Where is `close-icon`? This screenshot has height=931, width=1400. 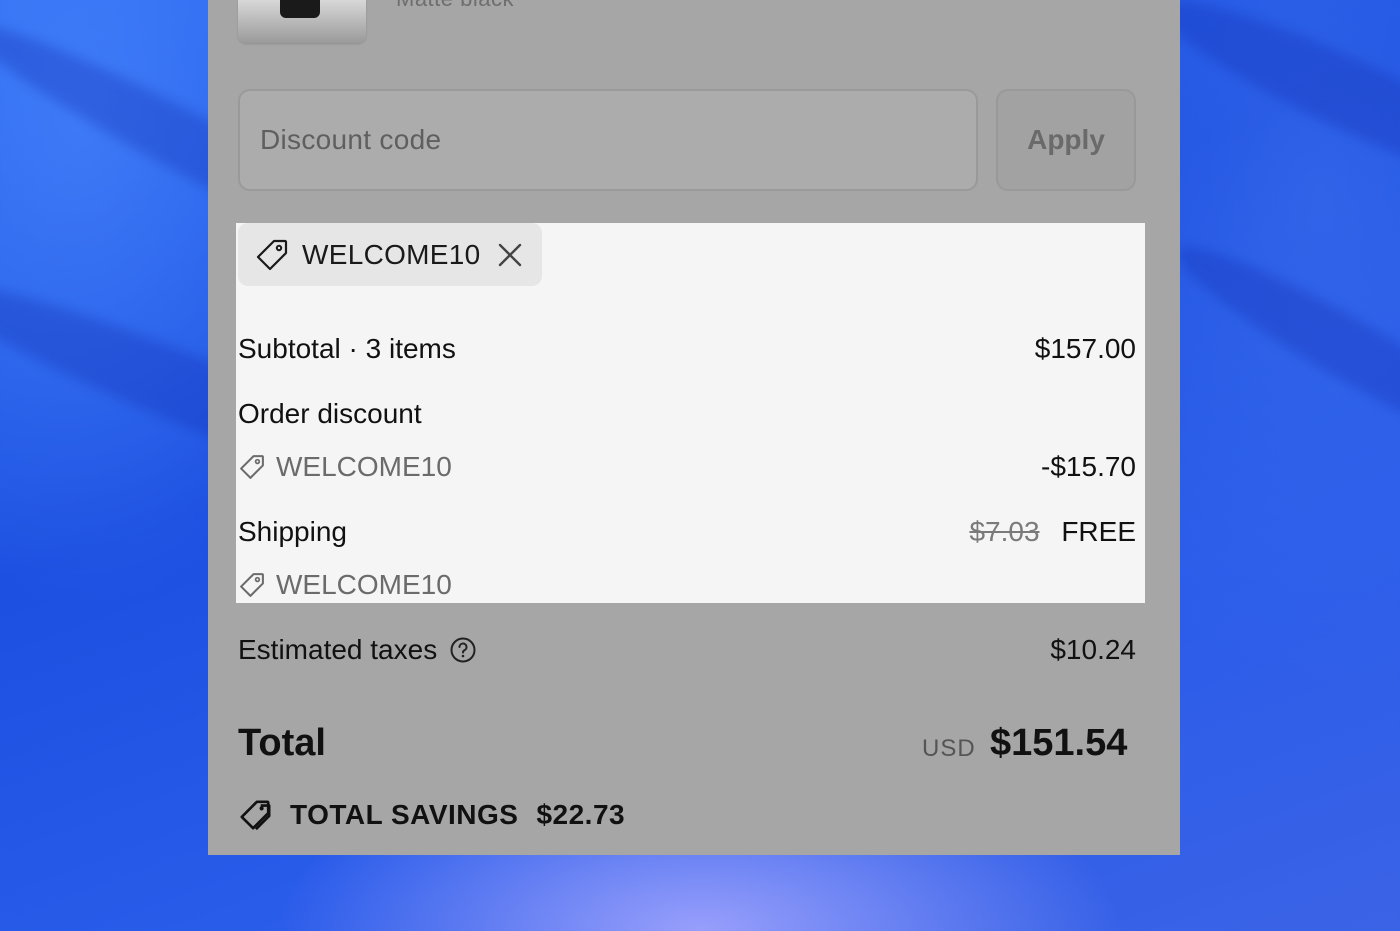
close-icon is located at coordinates (510, 255).